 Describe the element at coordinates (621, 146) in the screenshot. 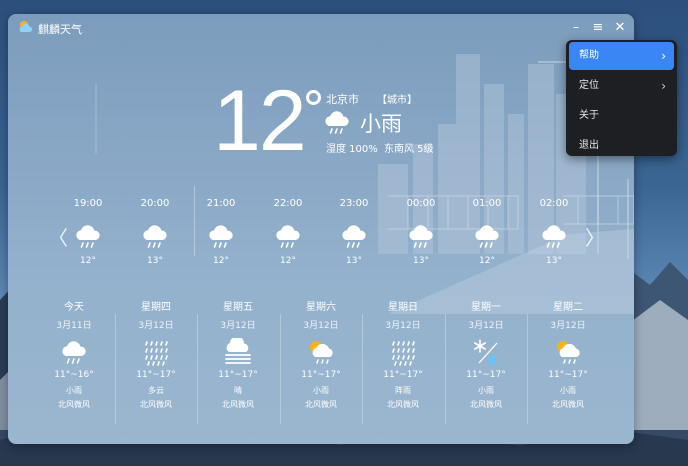

I see `menu-item-quit: 退出` at that location.